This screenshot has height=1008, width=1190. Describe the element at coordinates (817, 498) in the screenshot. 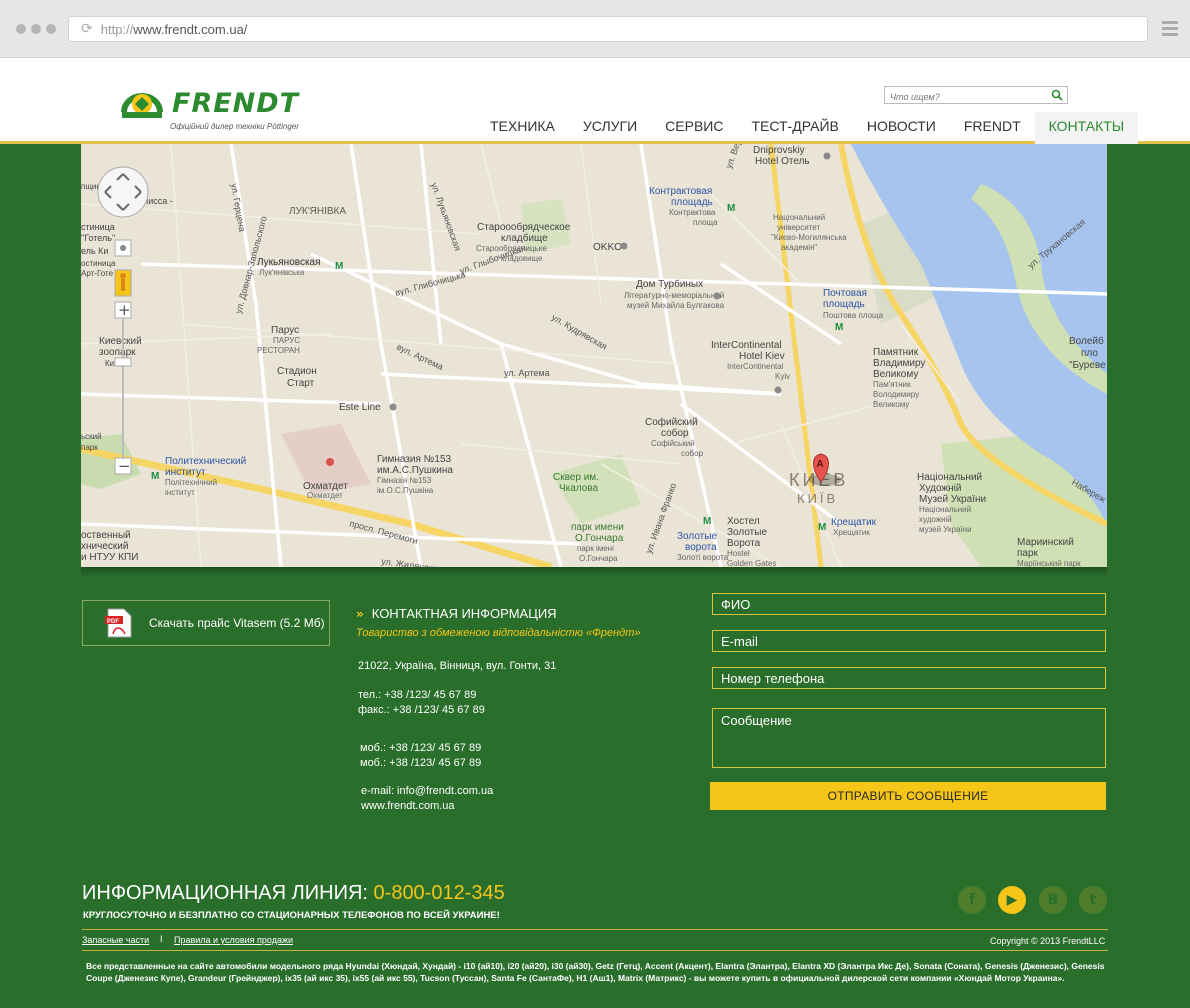

I see `map-city-label: КИЇВ` at that location.